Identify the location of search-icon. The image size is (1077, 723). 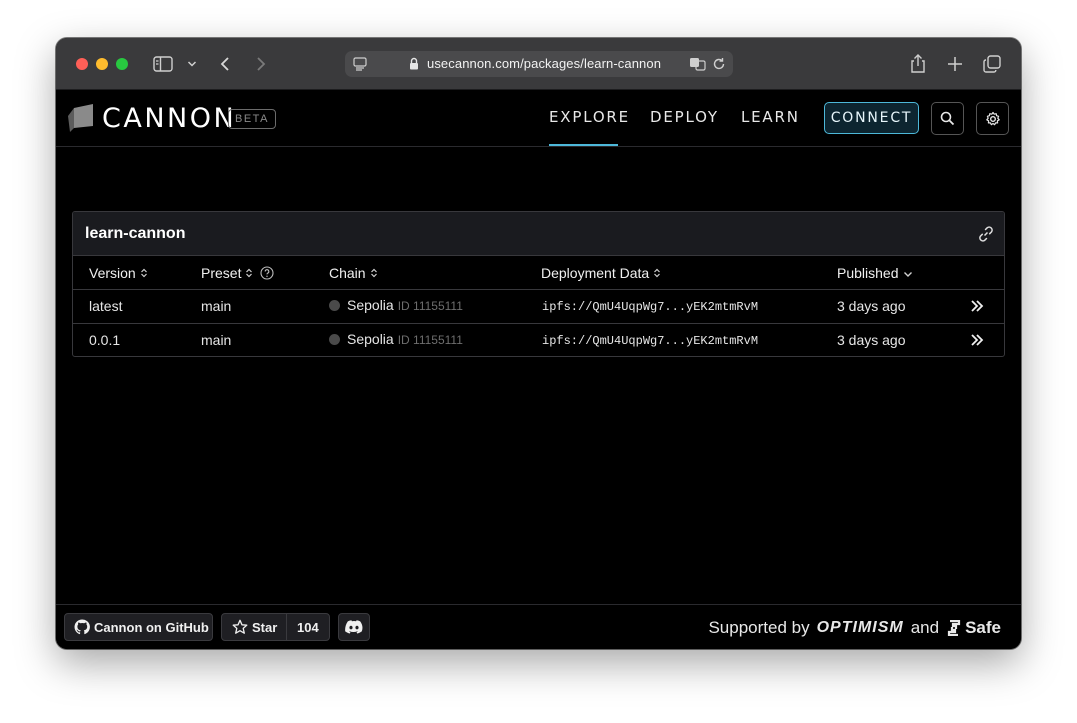
(947, 118).